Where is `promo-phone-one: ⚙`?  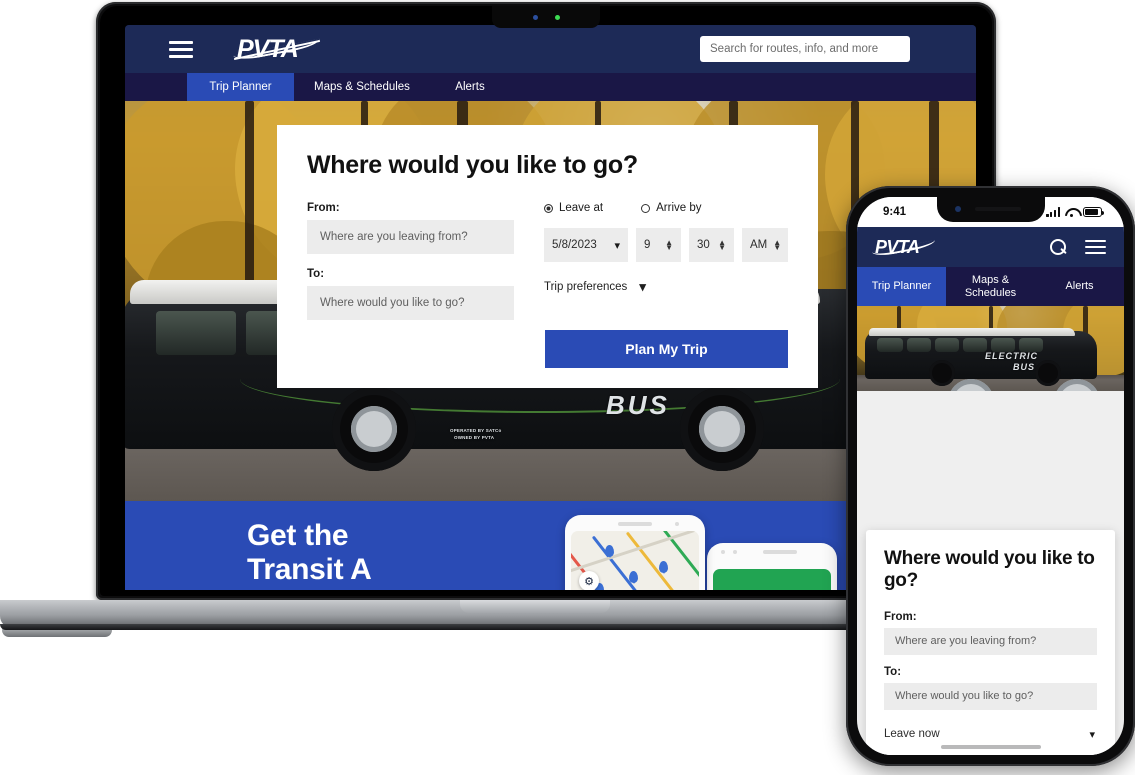
promo-phone-one: ⚙ is located at coordinates (635, 552).